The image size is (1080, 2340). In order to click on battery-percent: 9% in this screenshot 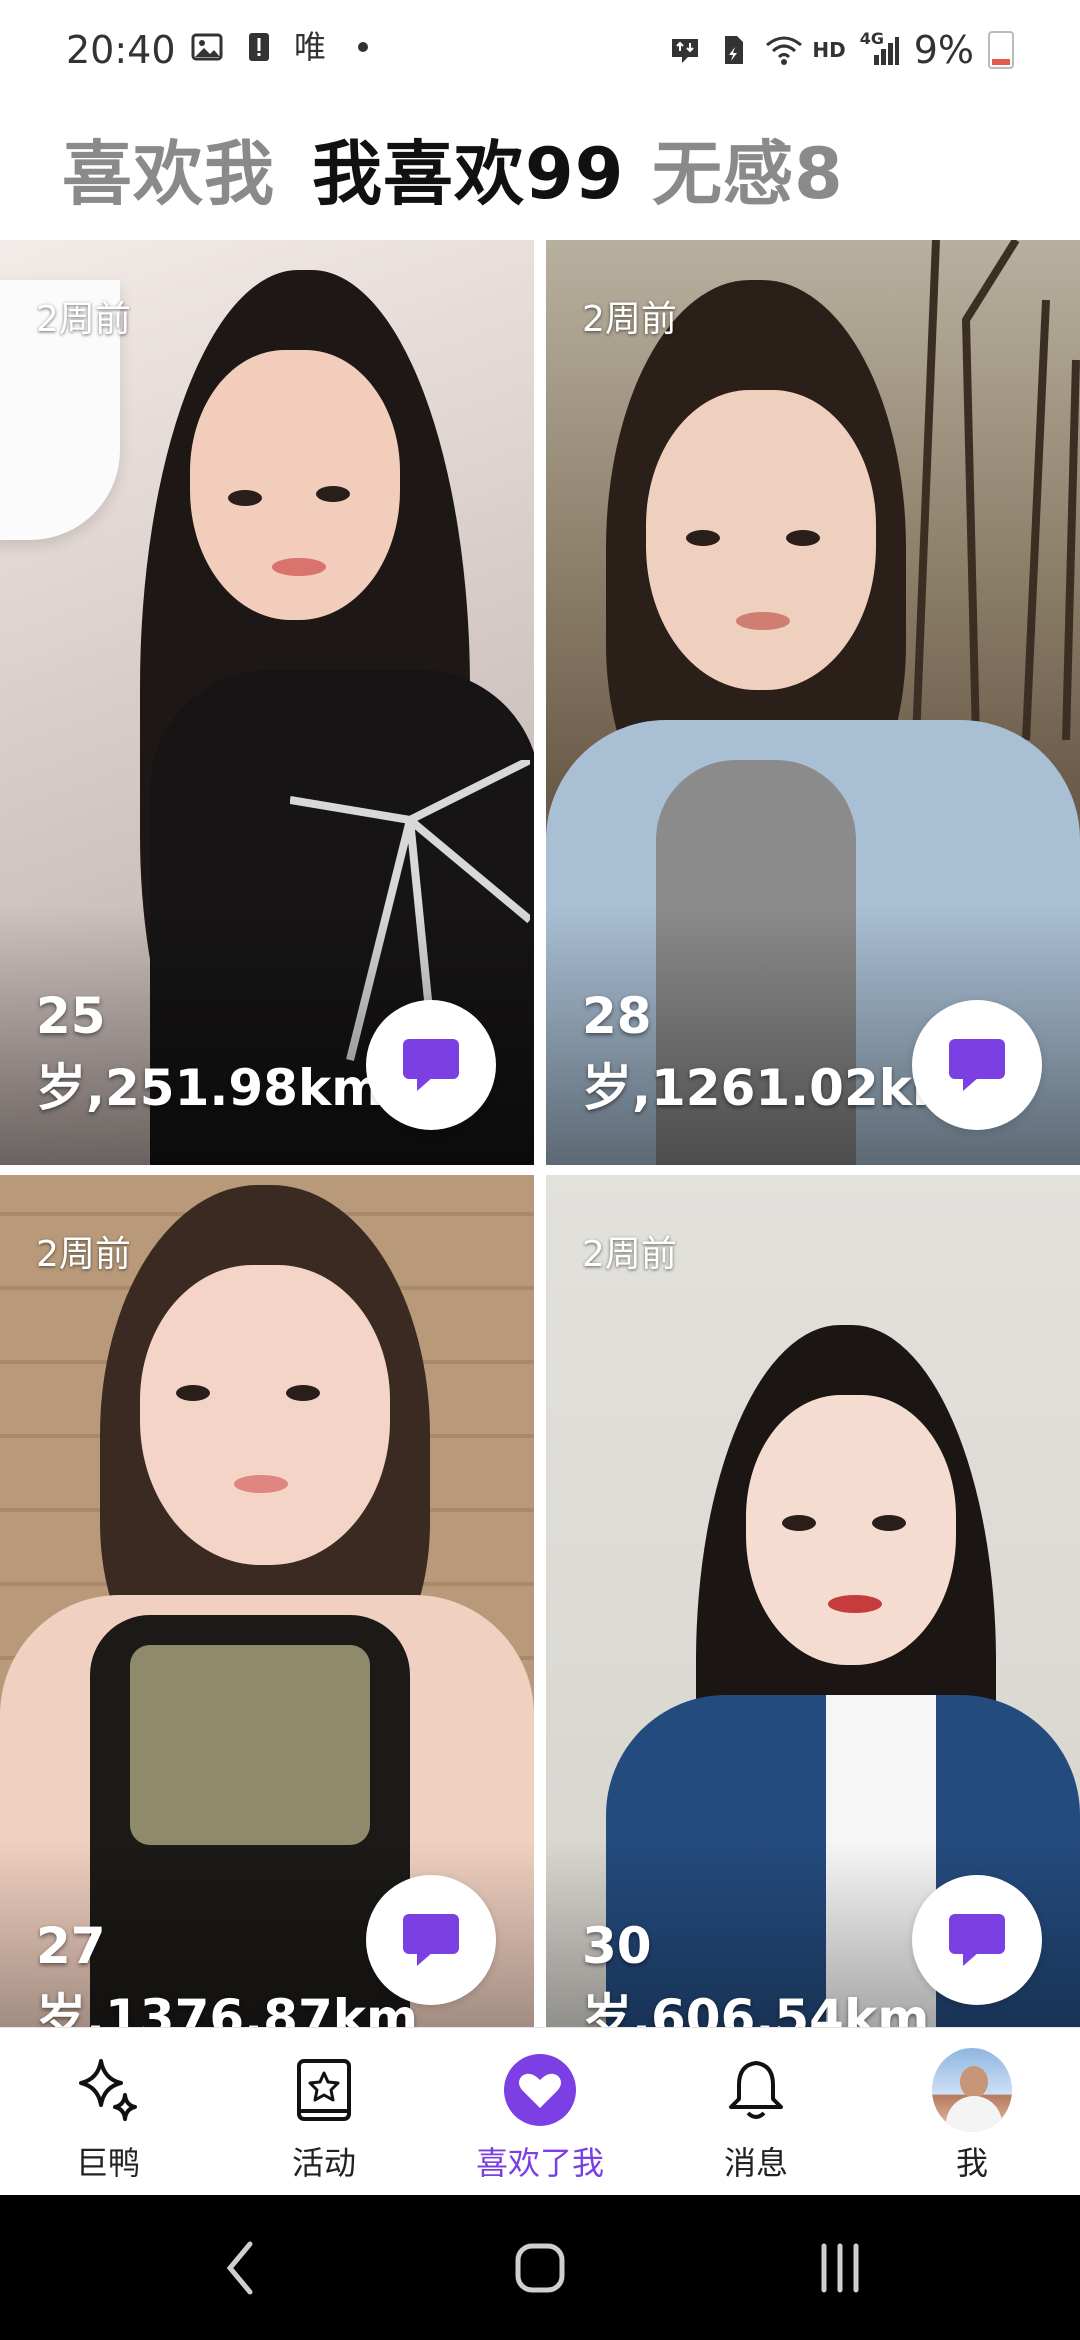, I will do `click(943, 50)`.